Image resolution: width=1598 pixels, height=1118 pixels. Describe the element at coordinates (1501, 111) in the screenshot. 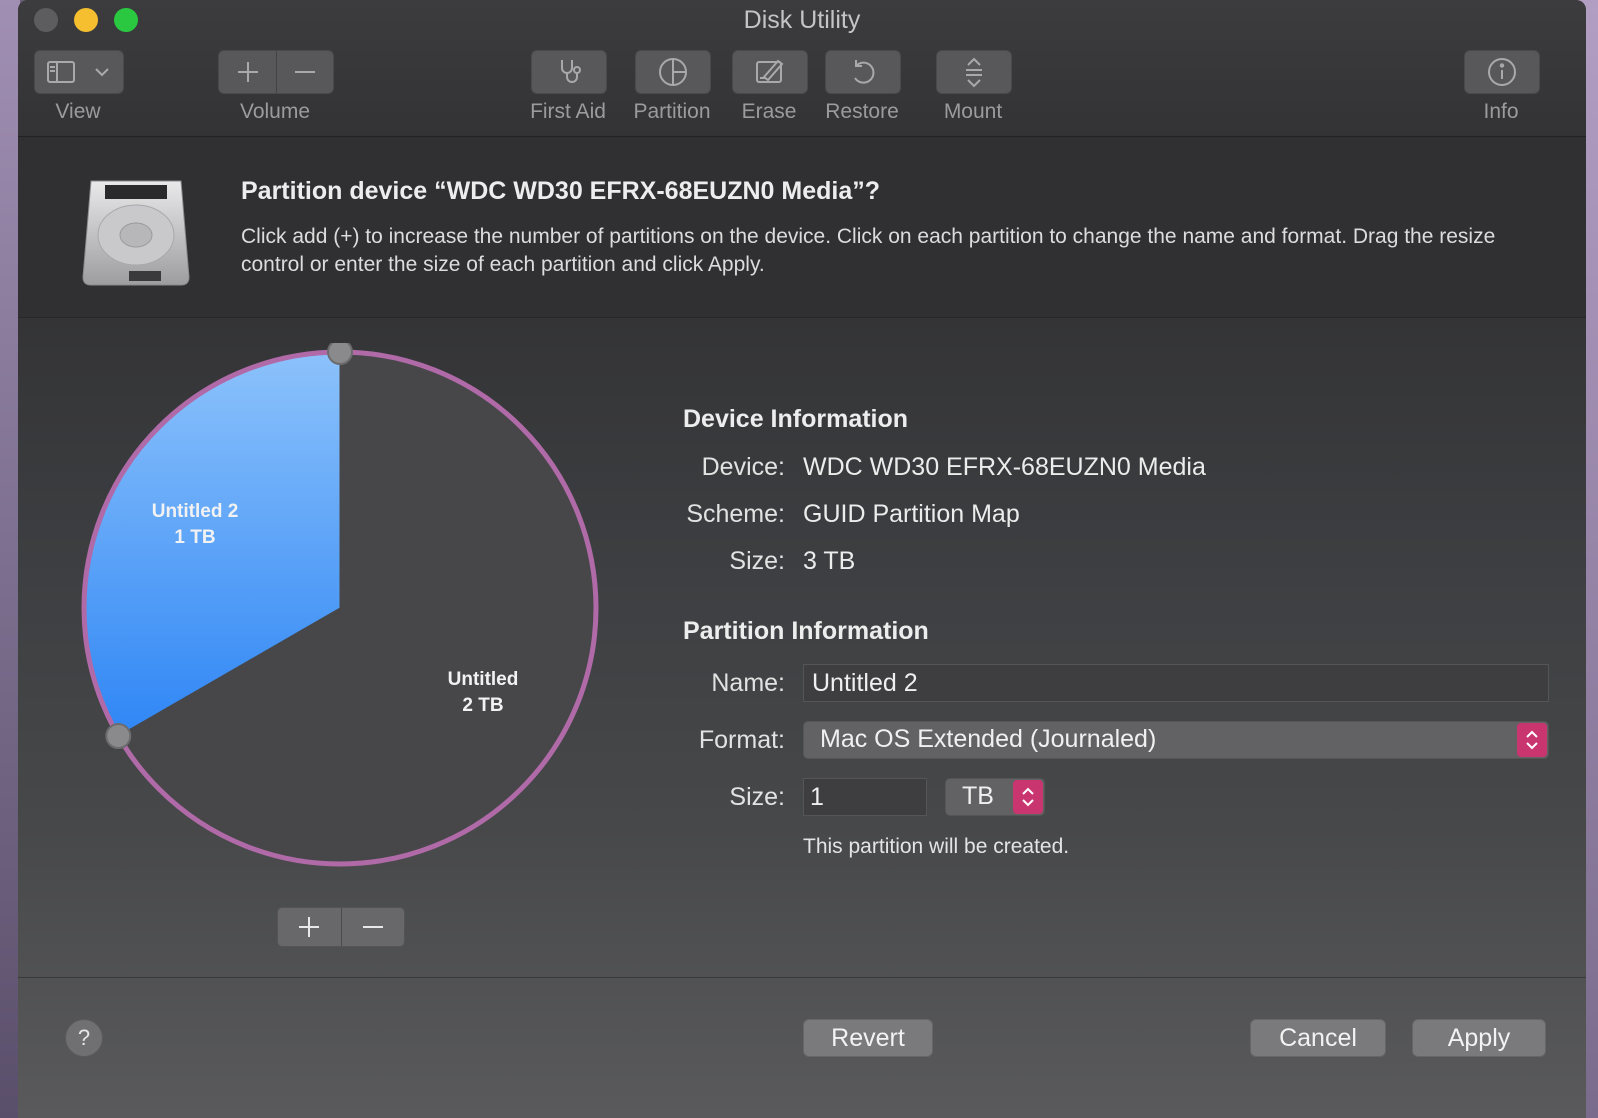

I see `info-label: Info` at that location.